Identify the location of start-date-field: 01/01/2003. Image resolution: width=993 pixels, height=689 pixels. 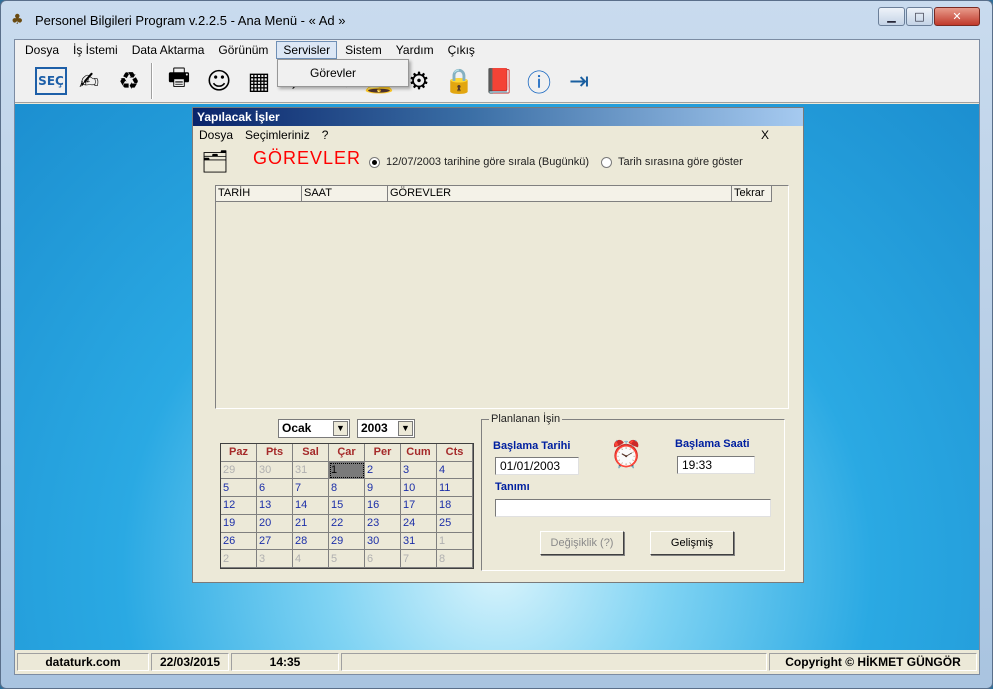
(537, 466).